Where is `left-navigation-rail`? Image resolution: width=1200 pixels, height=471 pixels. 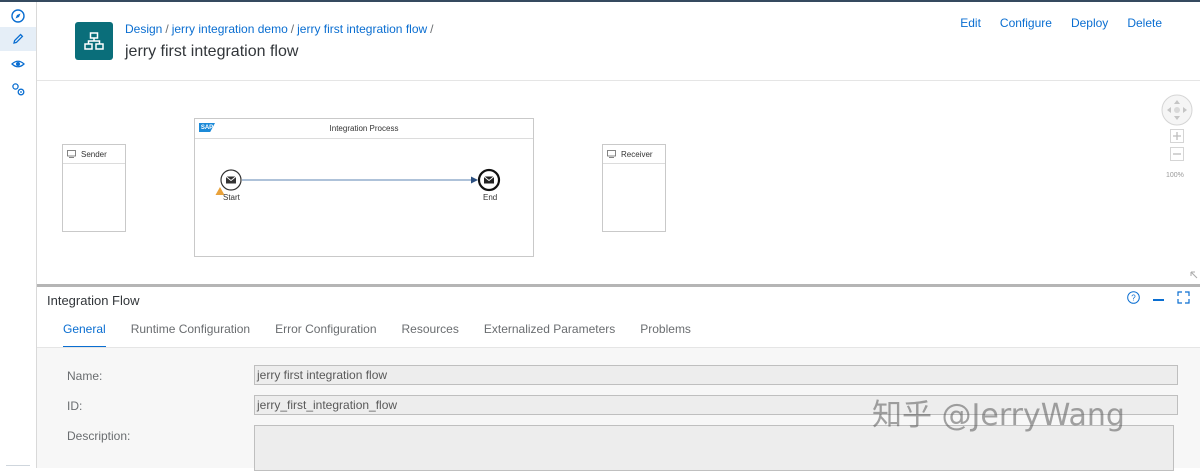
left-navigation-rail is located at coordinates (18, 235).